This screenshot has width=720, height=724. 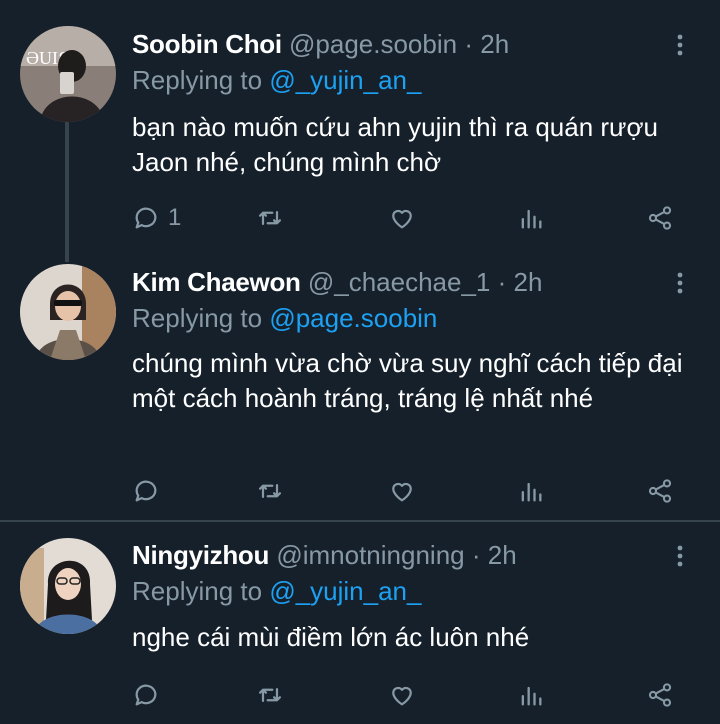 I want to click on display-name: Ningyizhou, so click(x=200, y=555).